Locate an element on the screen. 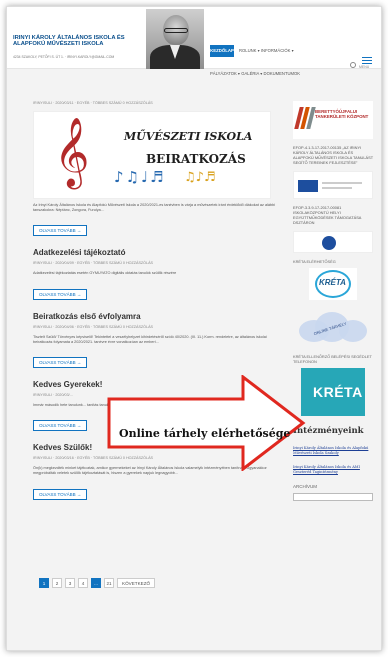 The width and height of the screenshot is (388, 657). music-notes-icon: ♪♫♩♬ is located at coordinates (140, 177).